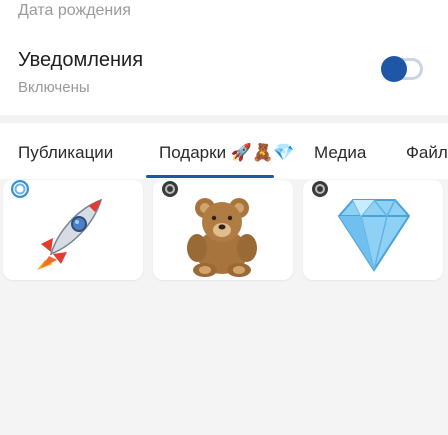 The image size is (448, 435). I want to click on tab-media: Медиа, so click(340, 153).